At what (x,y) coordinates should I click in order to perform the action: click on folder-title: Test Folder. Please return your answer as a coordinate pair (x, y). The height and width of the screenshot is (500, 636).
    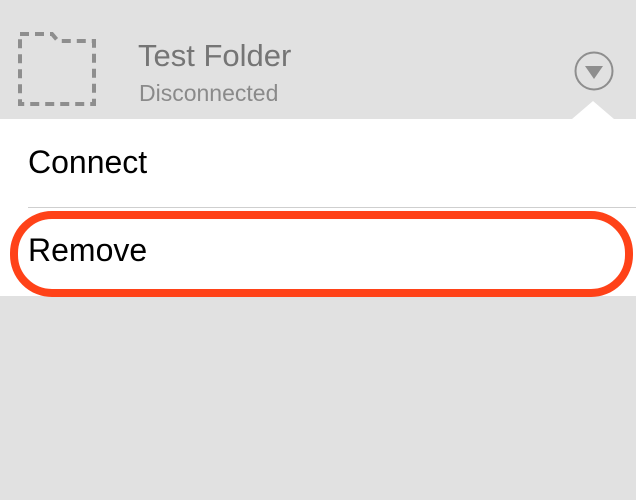
    Looking at the image, I should click on (215, 55).